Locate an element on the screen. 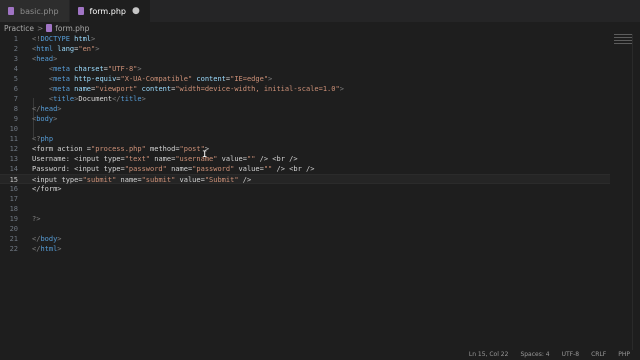 This screenshot has width=640, height=360. code-token: ?> is located at coordinates (36, 219).